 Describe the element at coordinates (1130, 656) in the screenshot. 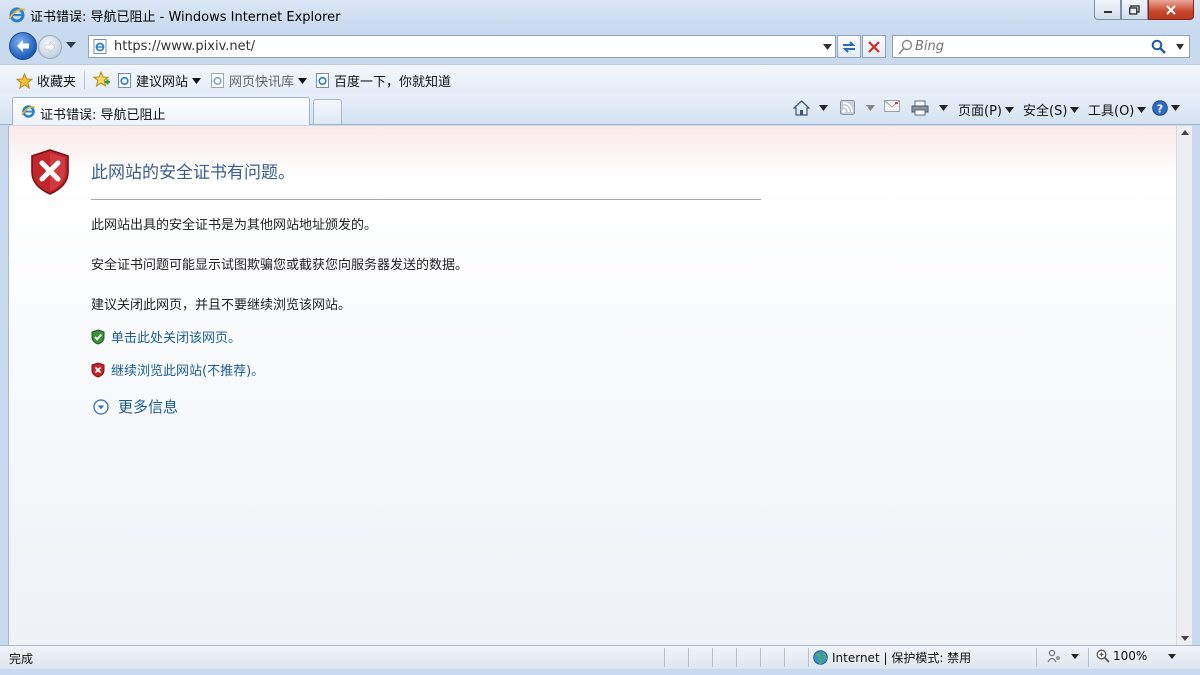

I see `zoom-level-label: 100%` at that location.